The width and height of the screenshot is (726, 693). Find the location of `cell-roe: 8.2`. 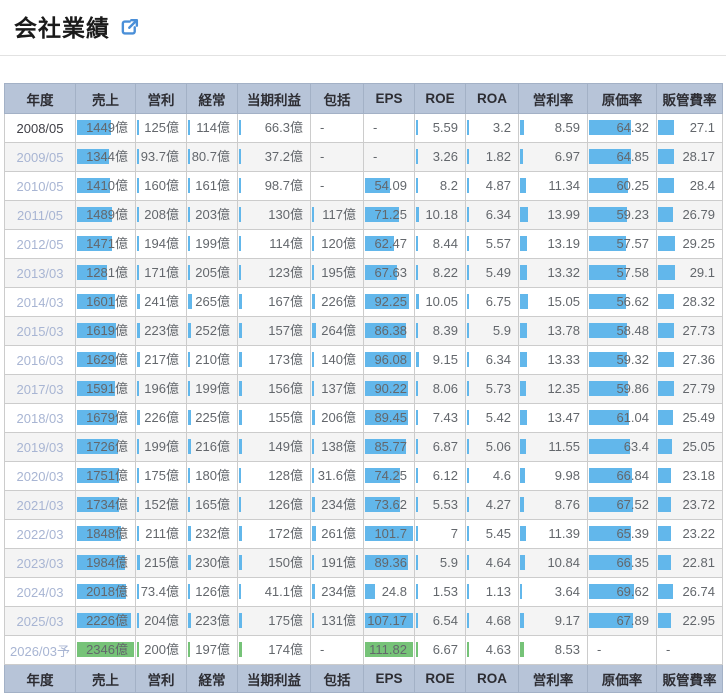

cell-roe: 8.2 is located at coordinates (440, 186).